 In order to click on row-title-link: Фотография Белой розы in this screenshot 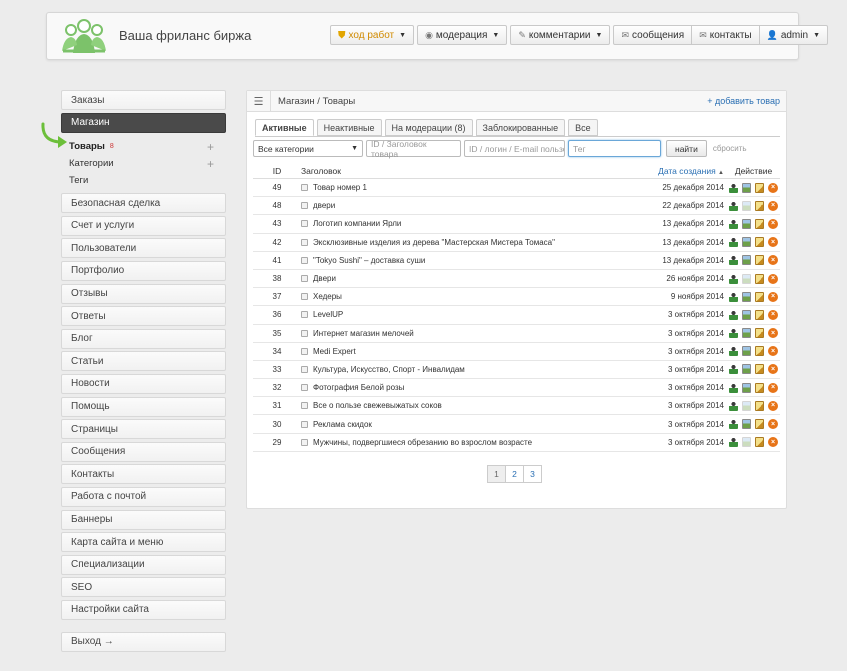, I will do `click(358, 387)`.